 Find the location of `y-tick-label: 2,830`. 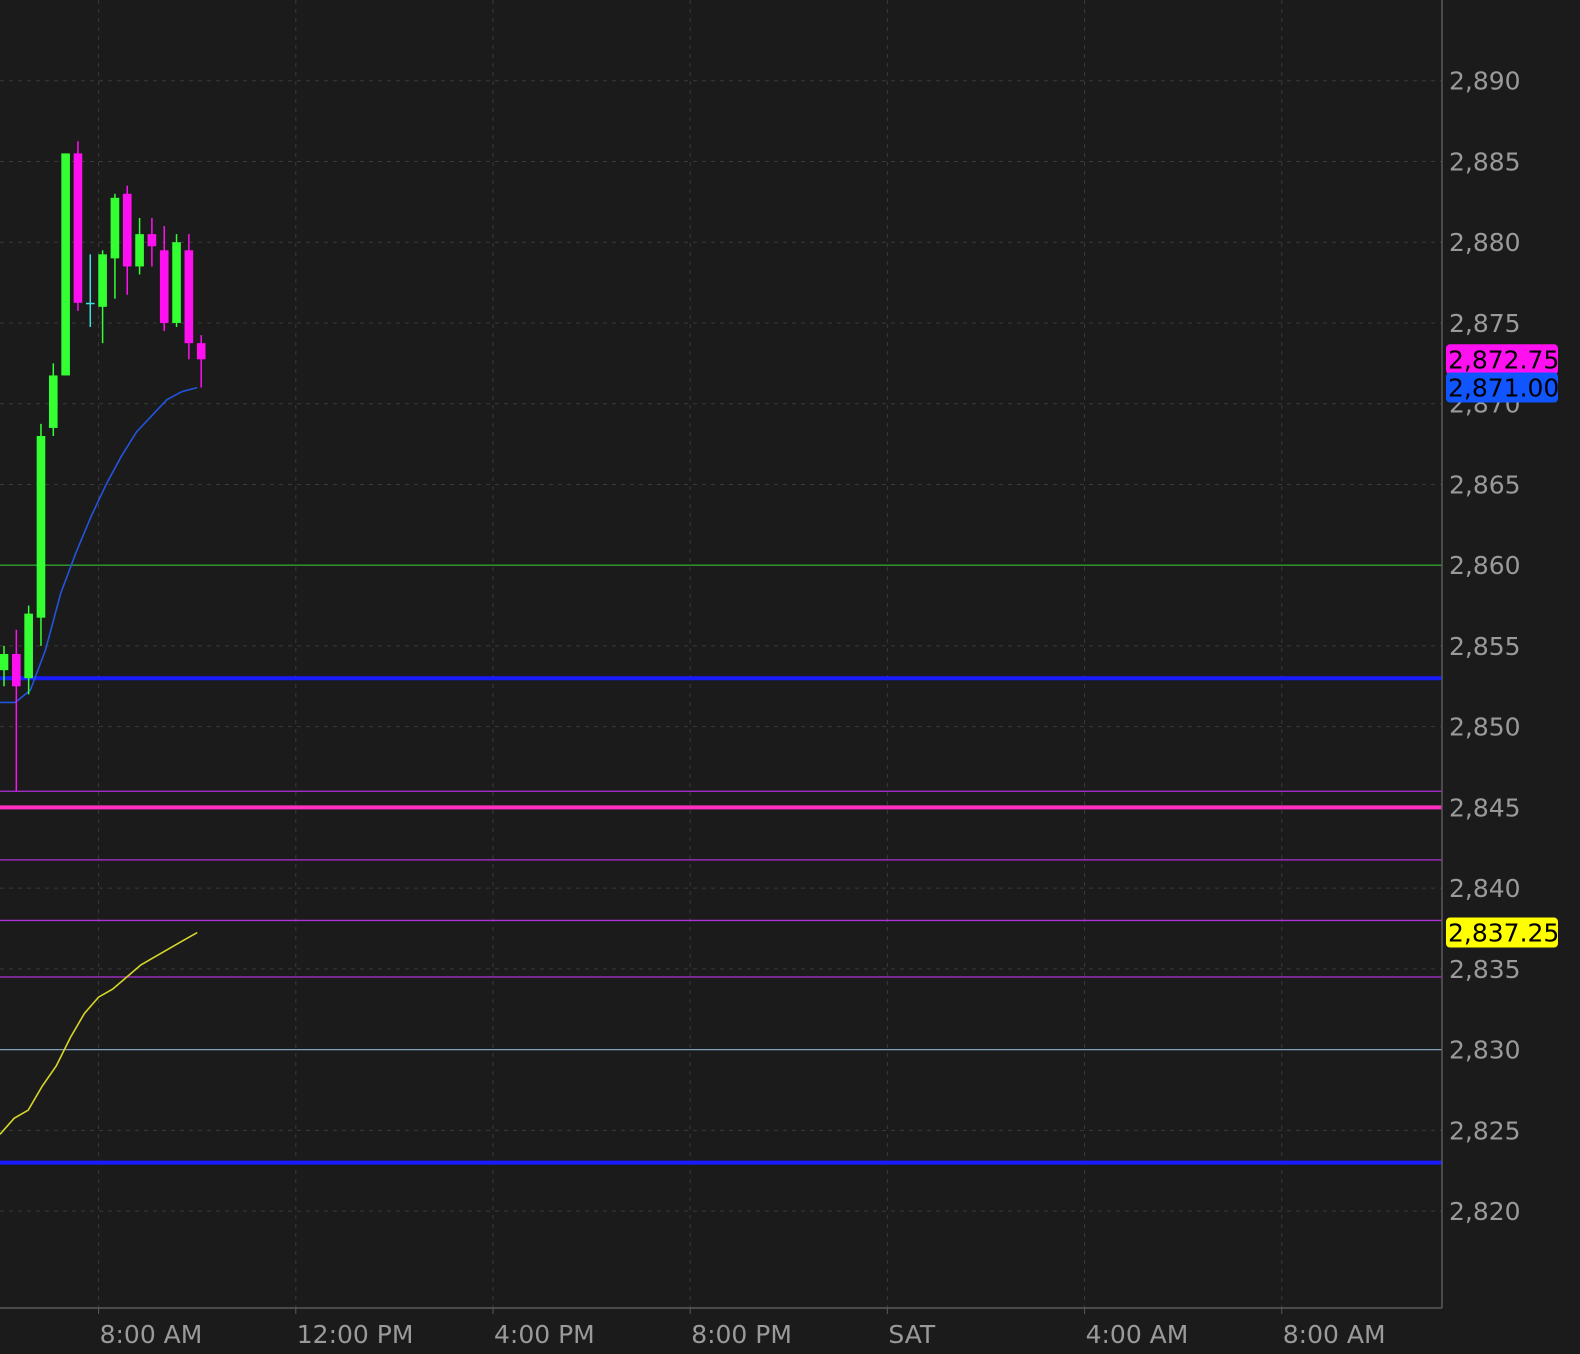

y-tick-label: 2,830 is located at coordinates (1485, 1050).